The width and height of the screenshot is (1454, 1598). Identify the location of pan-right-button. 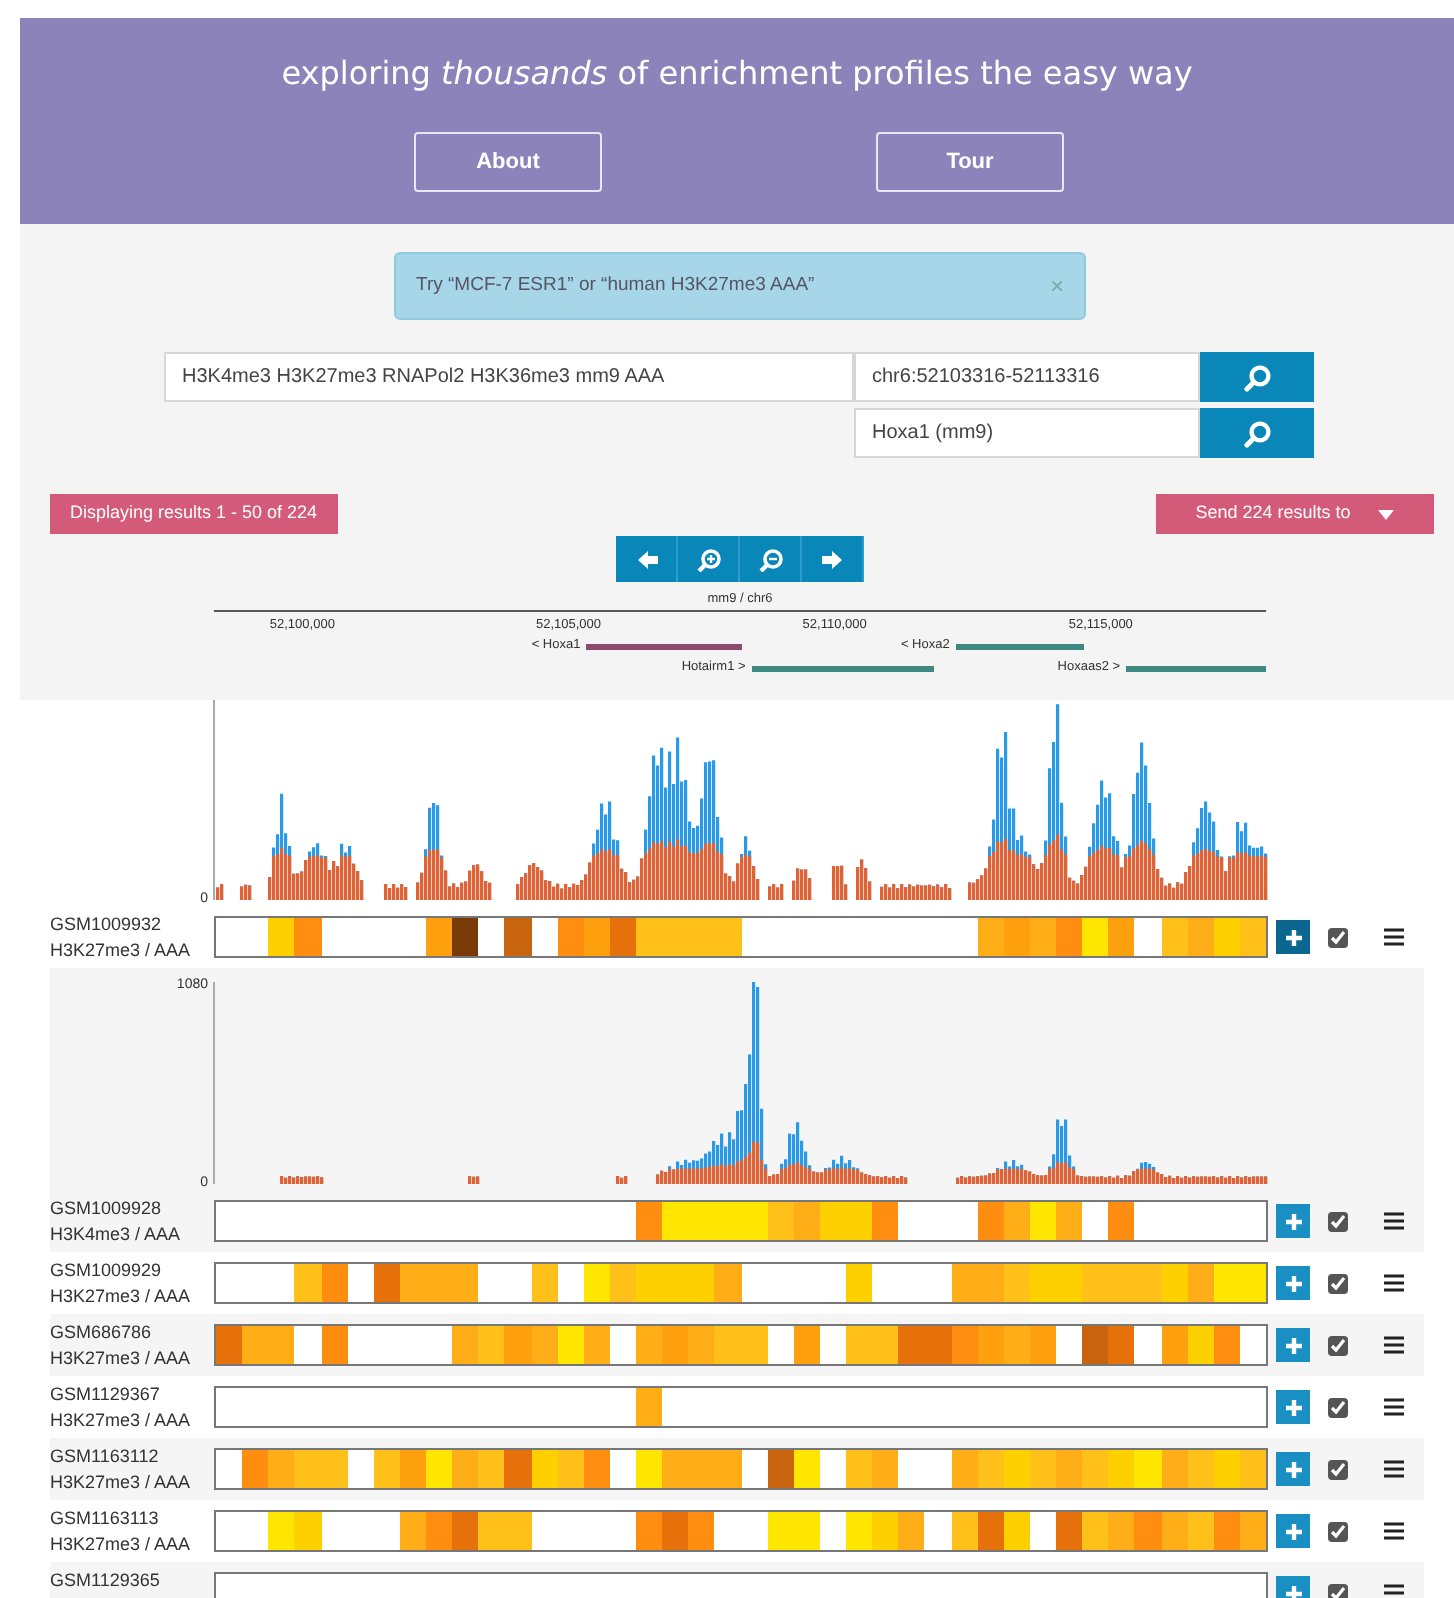
(833, 559).